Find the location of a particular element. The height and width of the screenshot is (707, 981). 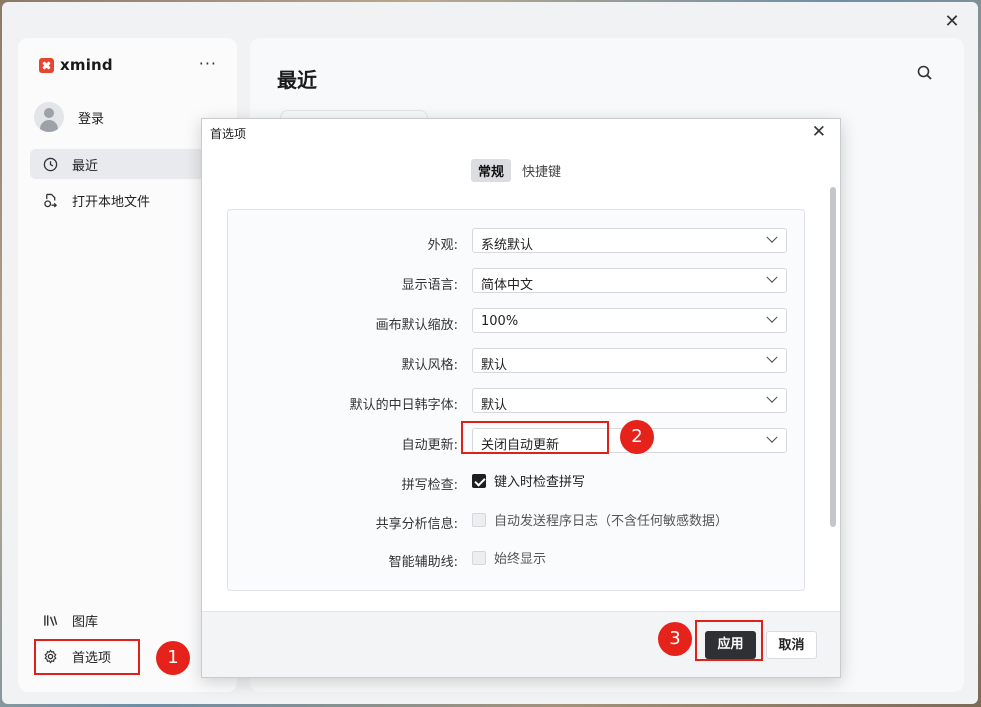

step-badge-1: 1 is located at coordinates (173, 658).